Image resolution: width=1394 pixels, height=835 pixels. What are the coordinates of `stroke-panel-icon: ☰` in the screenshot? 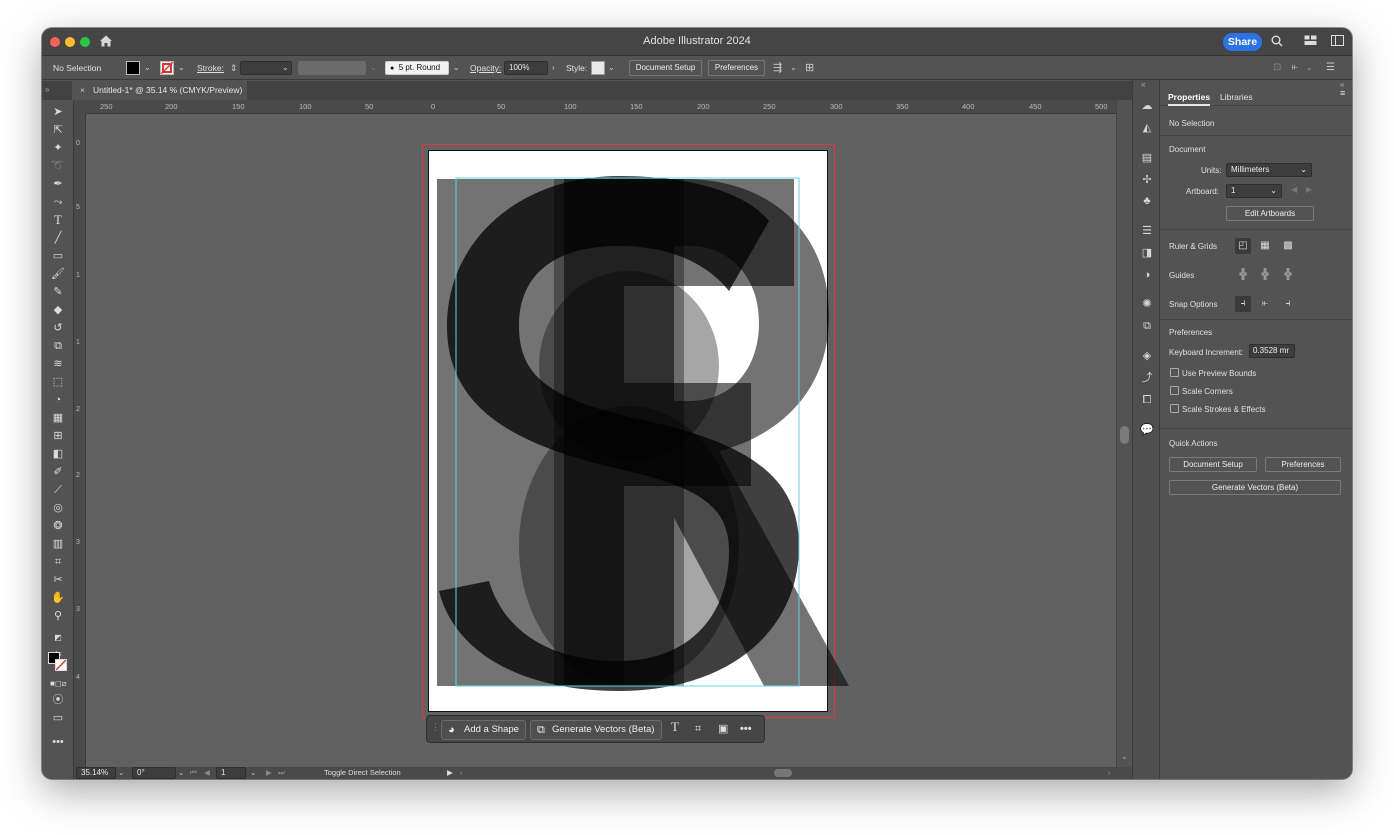 It's located at (1147, 231).